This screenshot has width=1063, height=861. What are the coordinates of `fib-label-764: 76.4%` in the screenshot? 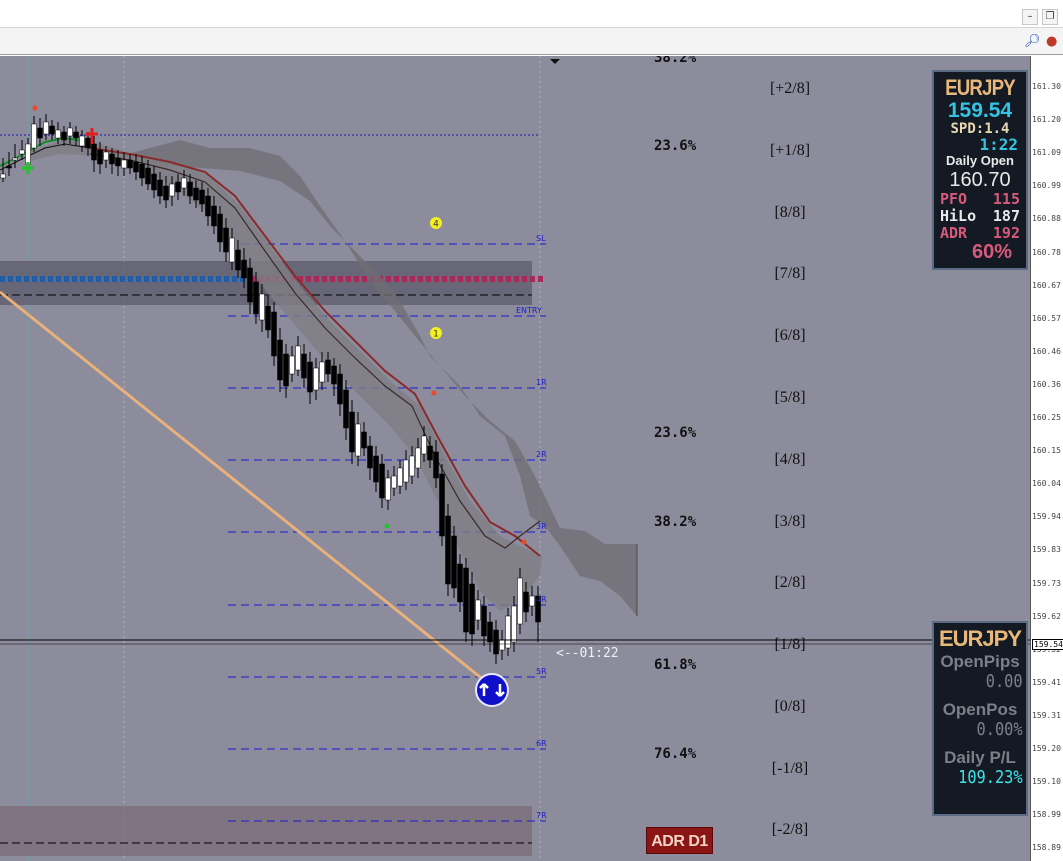 It's located at (675, 754).